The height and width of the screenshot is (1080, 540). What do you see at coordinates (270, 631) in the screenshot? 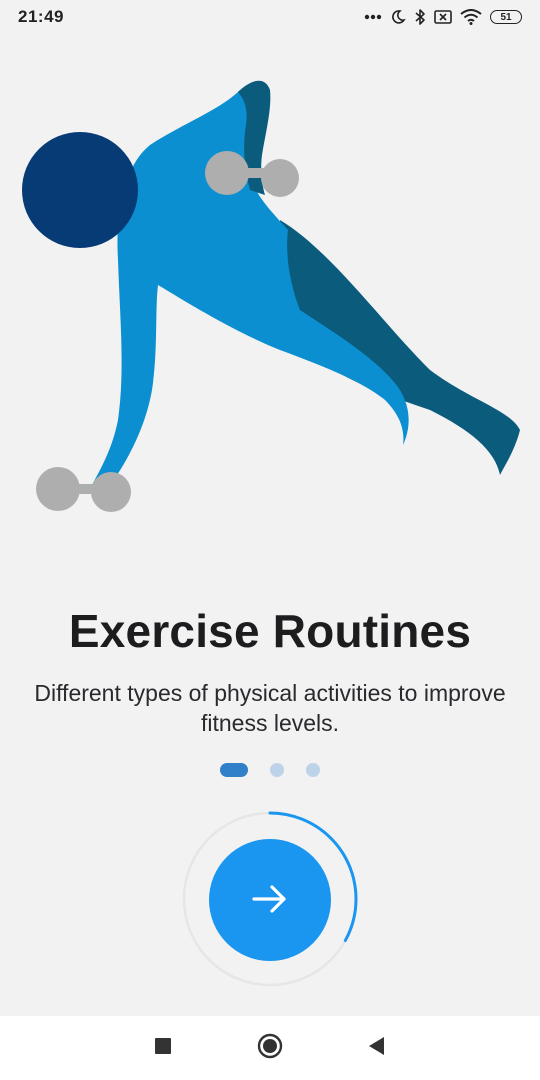
I see `page-title: Exercise Routines` at bounding box center [270, 631].